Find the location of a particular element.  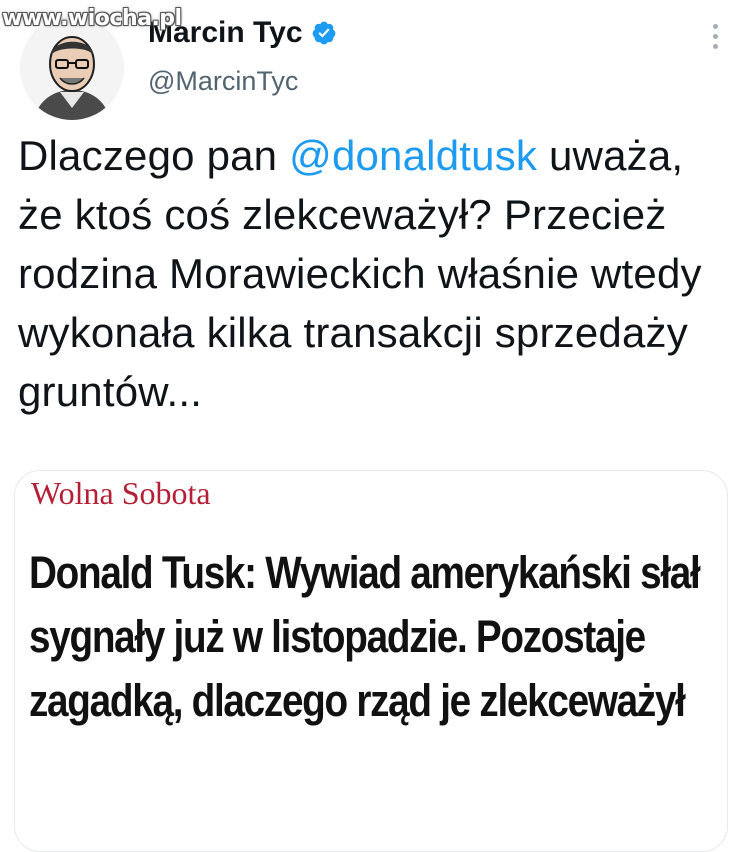

site-watermark: www.wiocha.pl is located at coordinates (92, 18).